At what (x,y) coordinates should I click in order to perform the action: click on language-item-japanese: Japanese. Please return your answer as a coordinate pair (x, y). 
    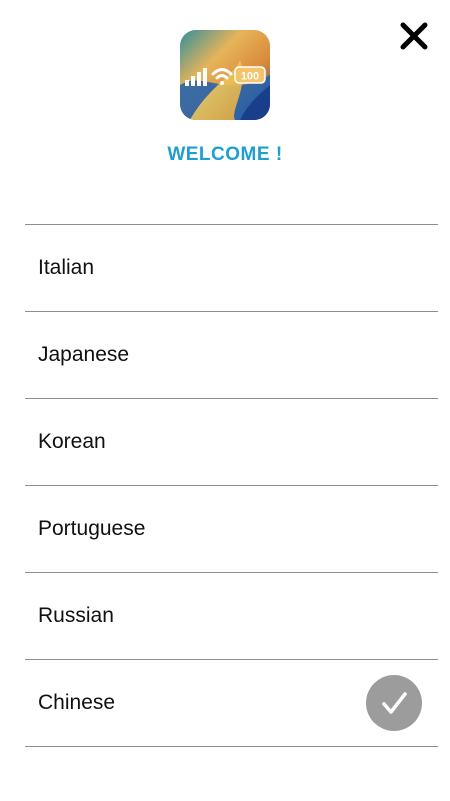
    Looking at the image, I should click on (231, 355).